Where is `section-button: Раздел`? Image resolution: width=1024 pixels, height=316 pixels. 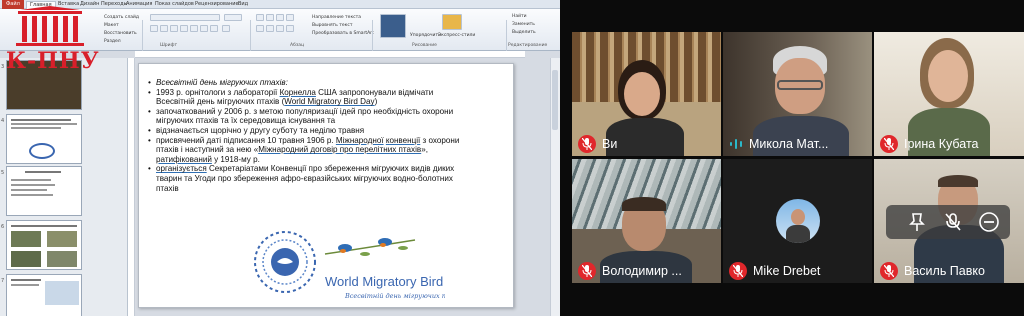
section-button: Раздел is located at coordinates (112, 41).